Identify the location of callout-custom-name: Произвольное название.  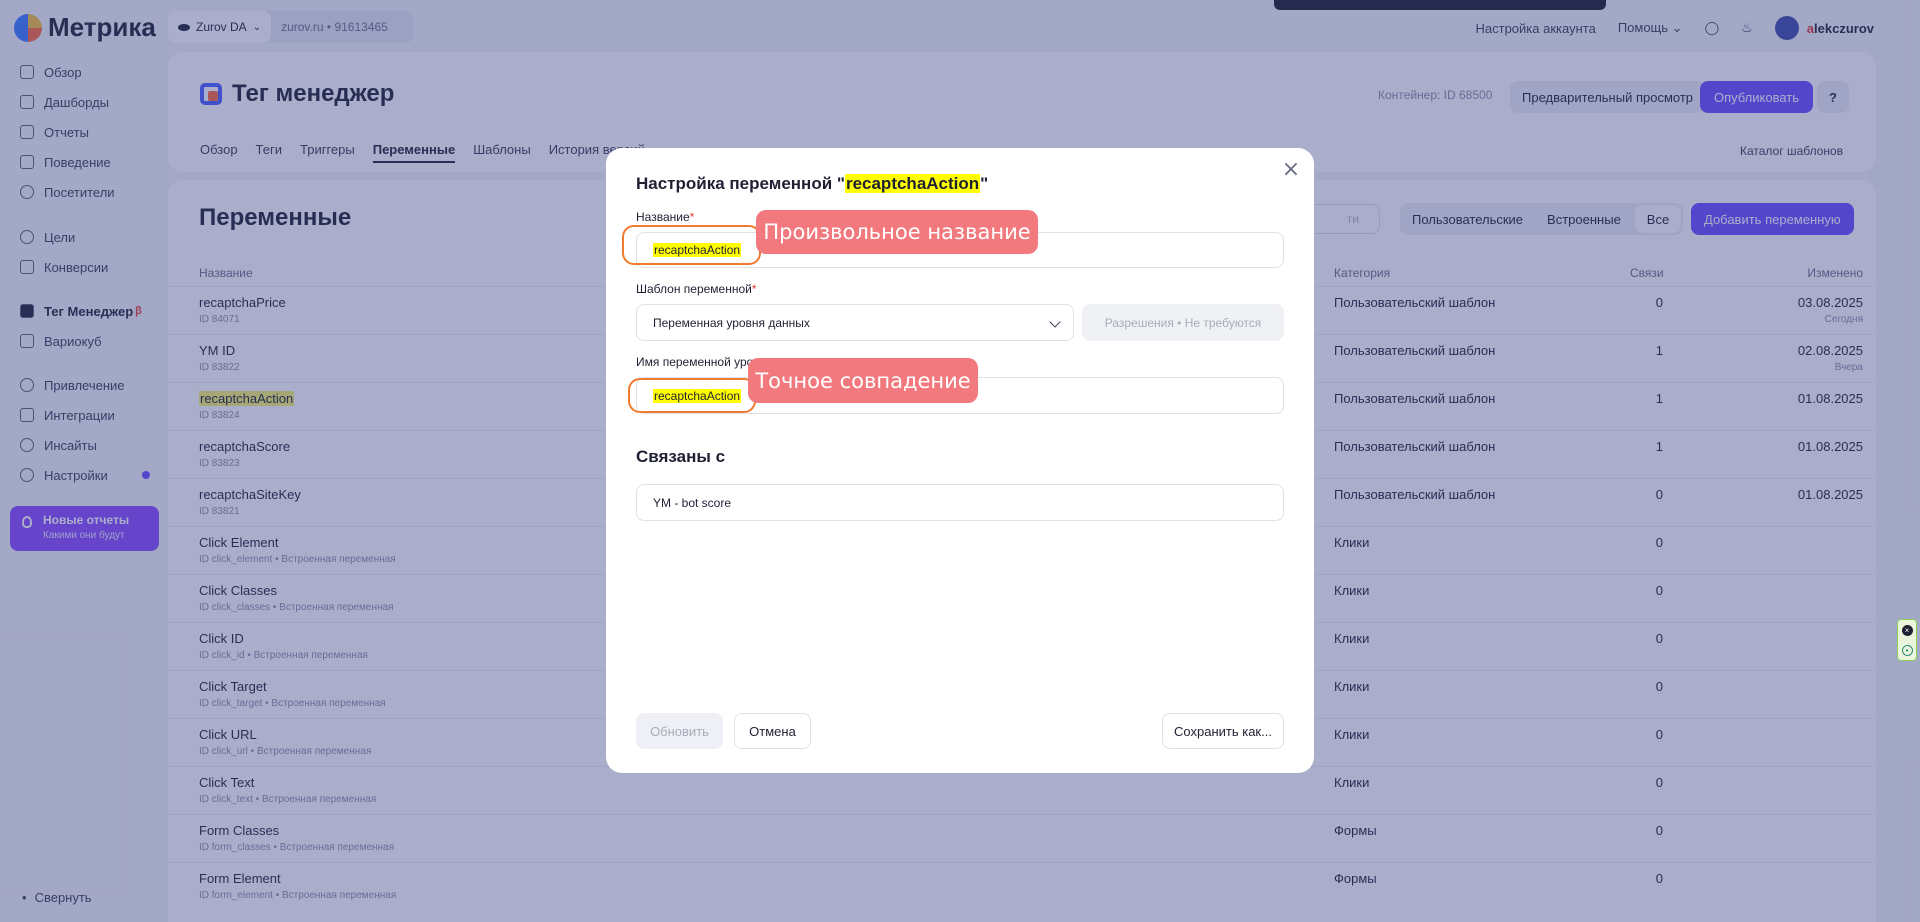
(897, 232).